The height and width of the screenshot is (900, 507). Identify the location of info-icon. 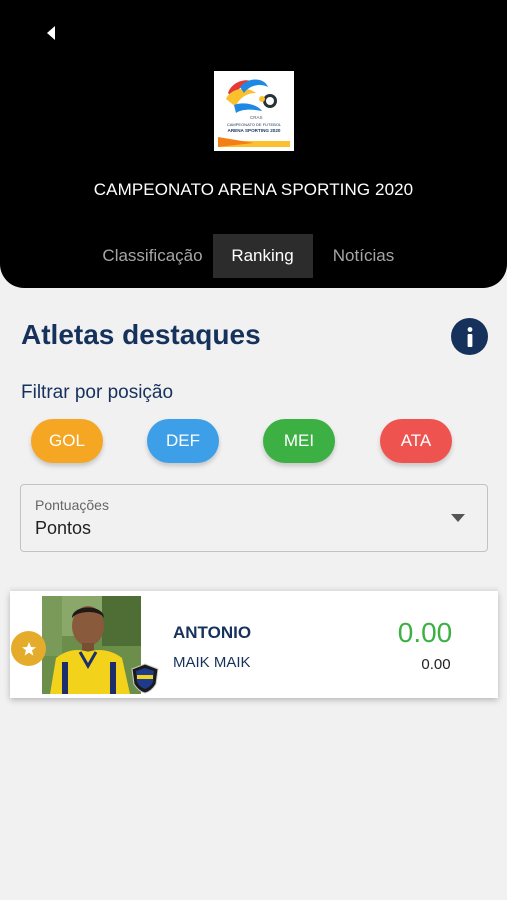
(469, 336).